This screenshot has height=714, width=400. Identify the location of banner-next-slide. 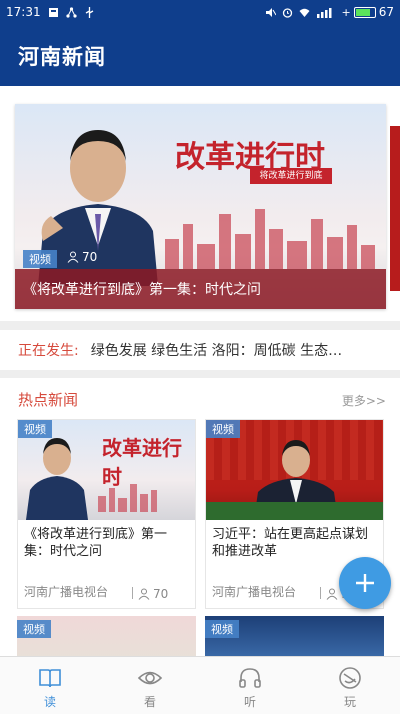
(395, 208).